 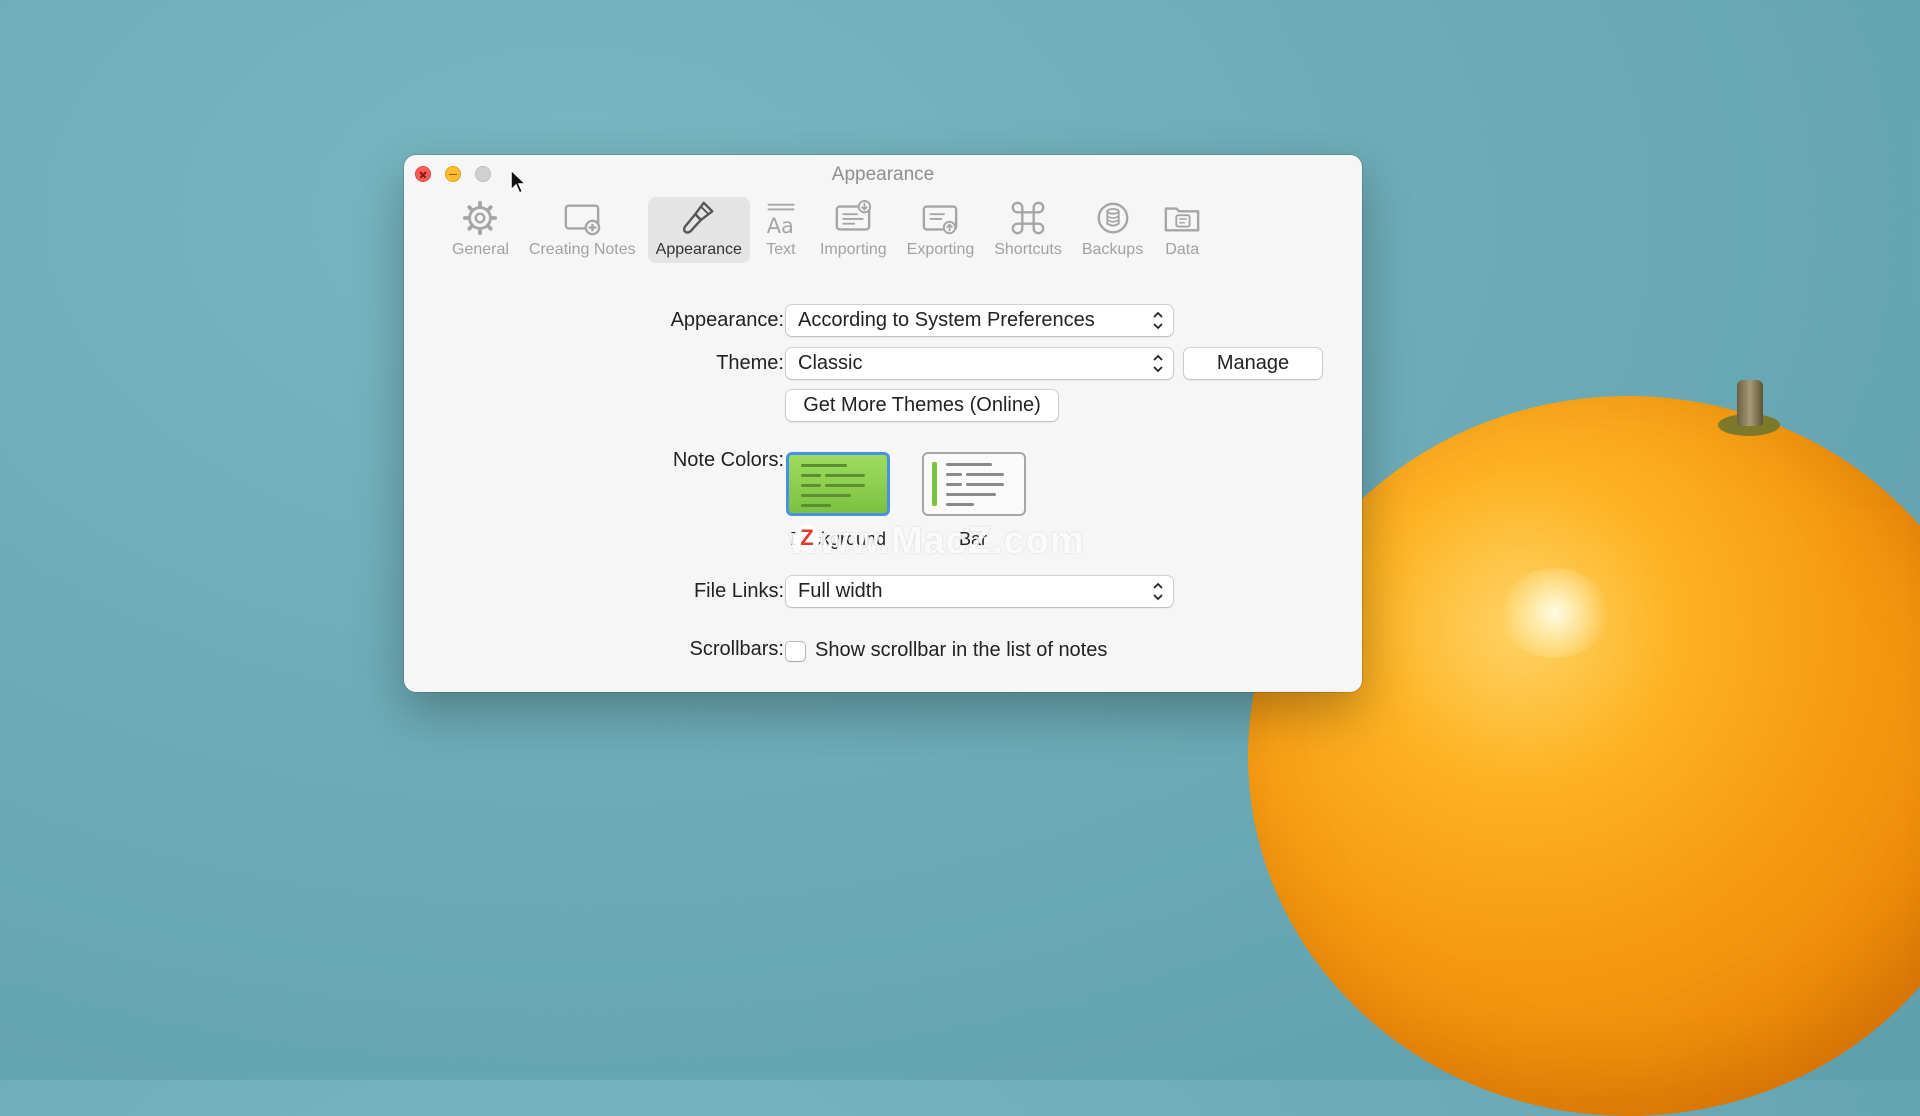 What do you see at coordinates (979, 363) in the screenshot?
I see `theme-popup: Classic` at bounding box center [979, 363].